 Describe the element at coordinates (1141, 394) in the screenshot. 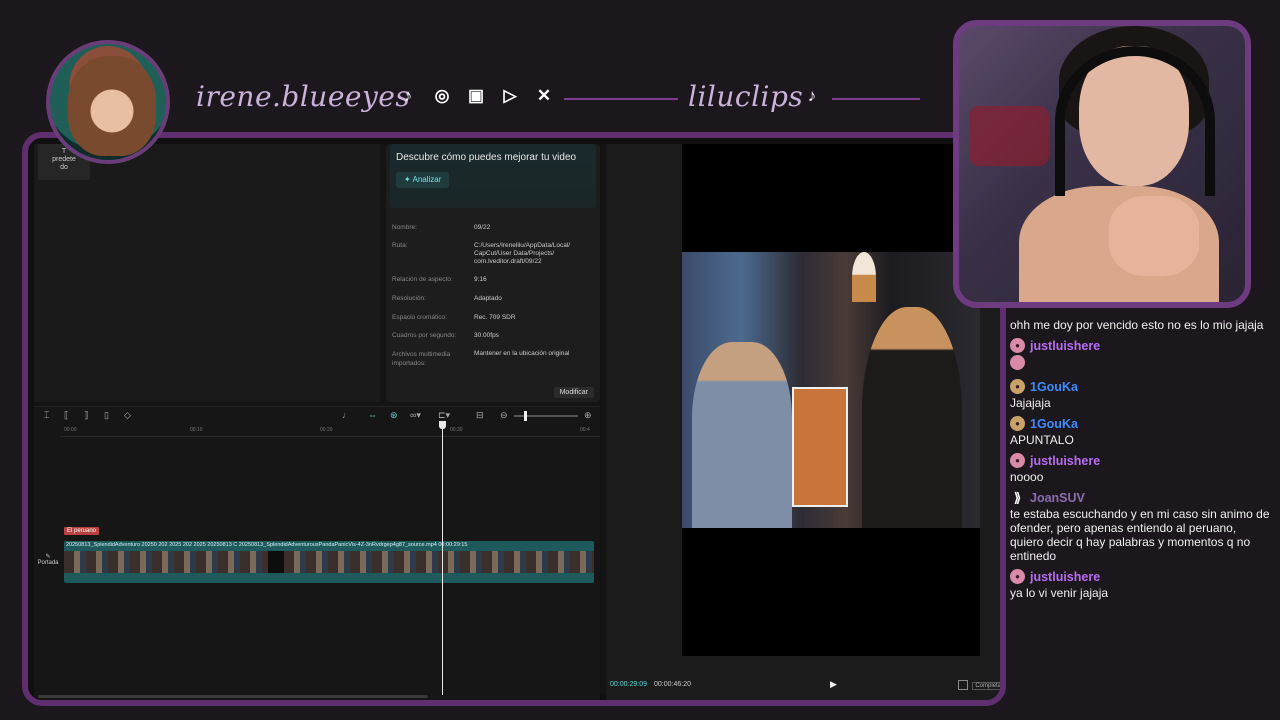

I see `chat-message: ● 1GouKa Jajajaja` at that location.